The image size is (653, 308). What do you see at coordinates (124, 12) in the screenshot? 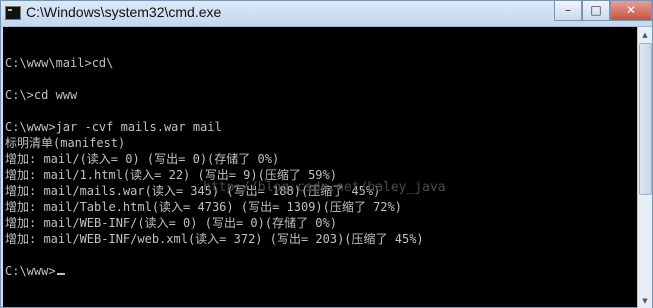
I see `window-title: C:\Windows\system32\cmd.exe` at bounding box center [124, 12].